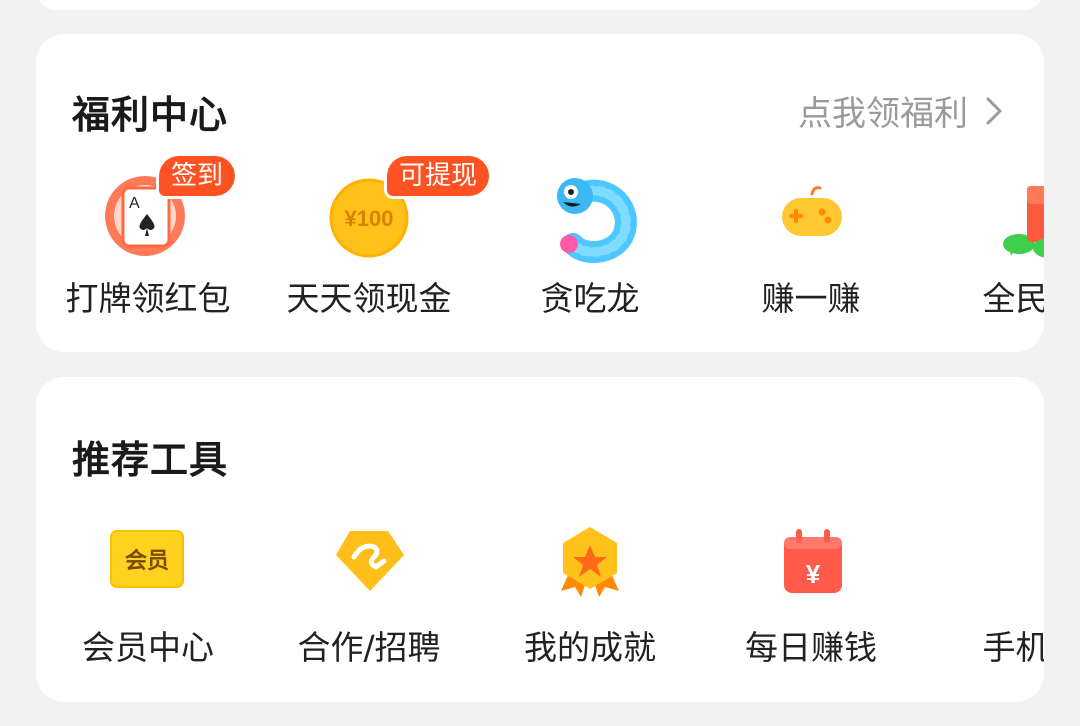 The width and height of the screenshot is (1080, 726). I want to click on welfare-item-planting: 全民种, so click(988, 246).